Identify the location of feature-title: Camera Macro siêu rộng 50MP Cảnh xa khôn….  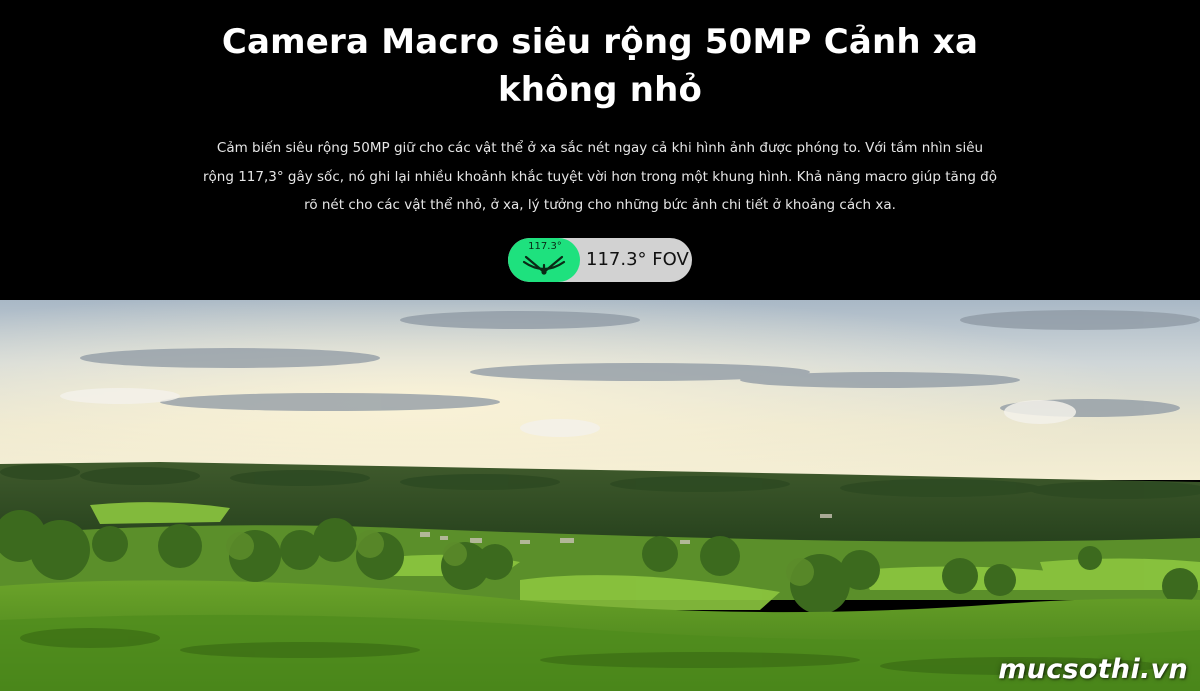
(600, 66).